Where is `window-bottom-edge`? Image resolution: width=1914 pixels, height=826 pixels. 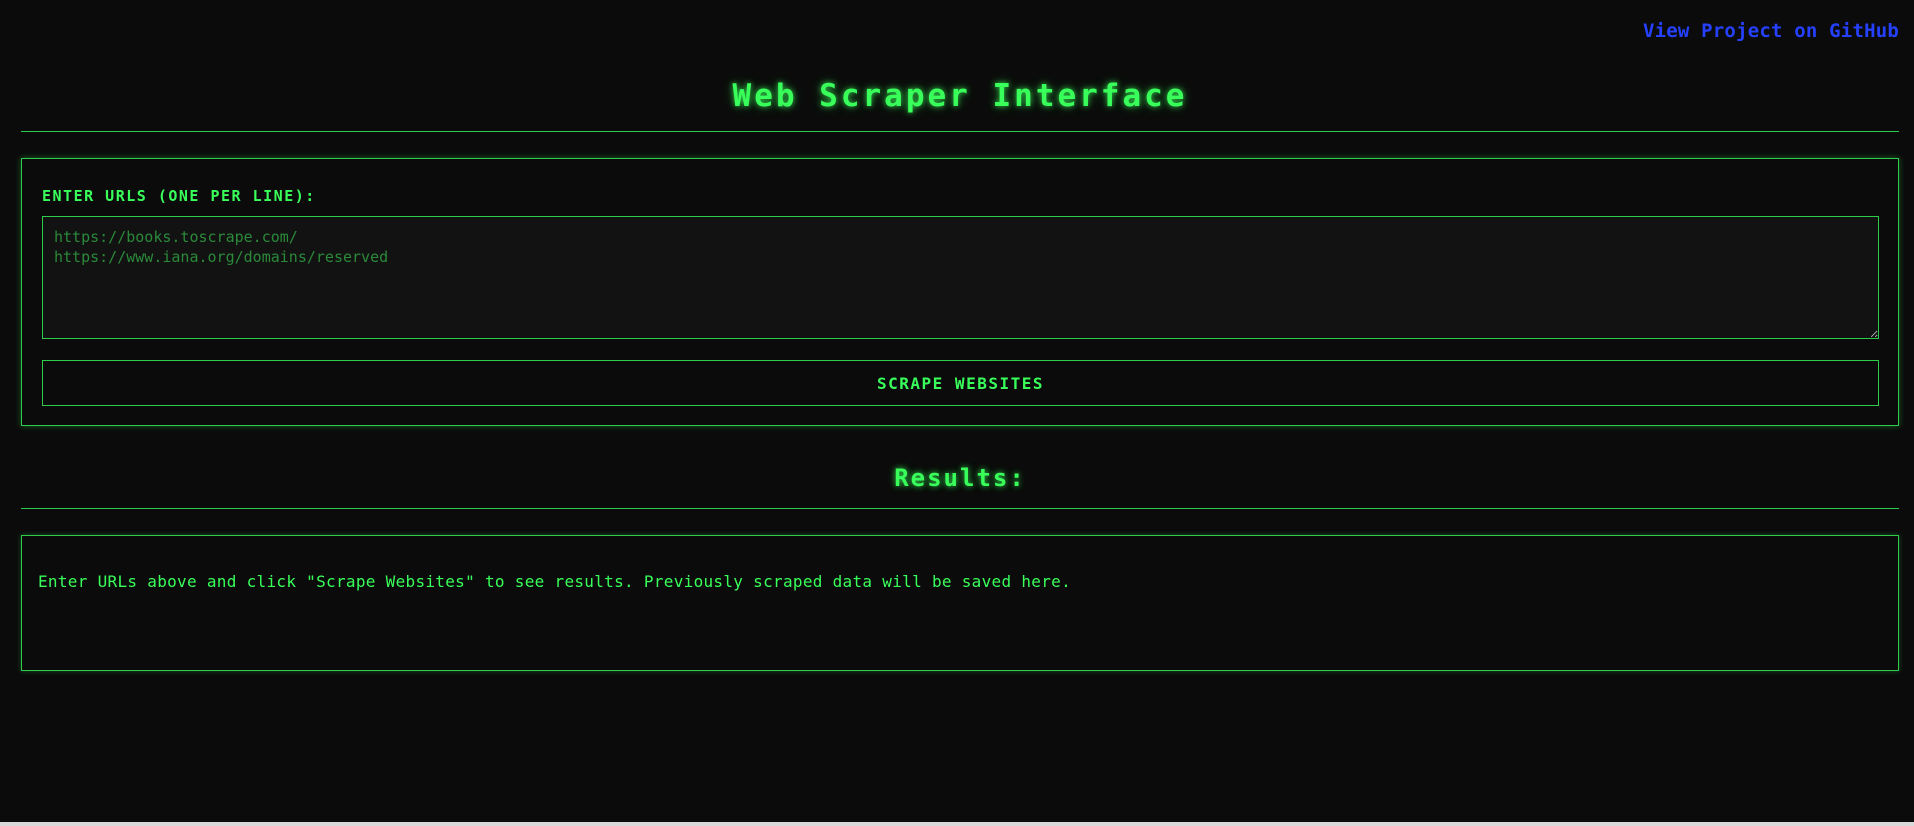
window-bottom-edge is located at coordinates (957, 824).